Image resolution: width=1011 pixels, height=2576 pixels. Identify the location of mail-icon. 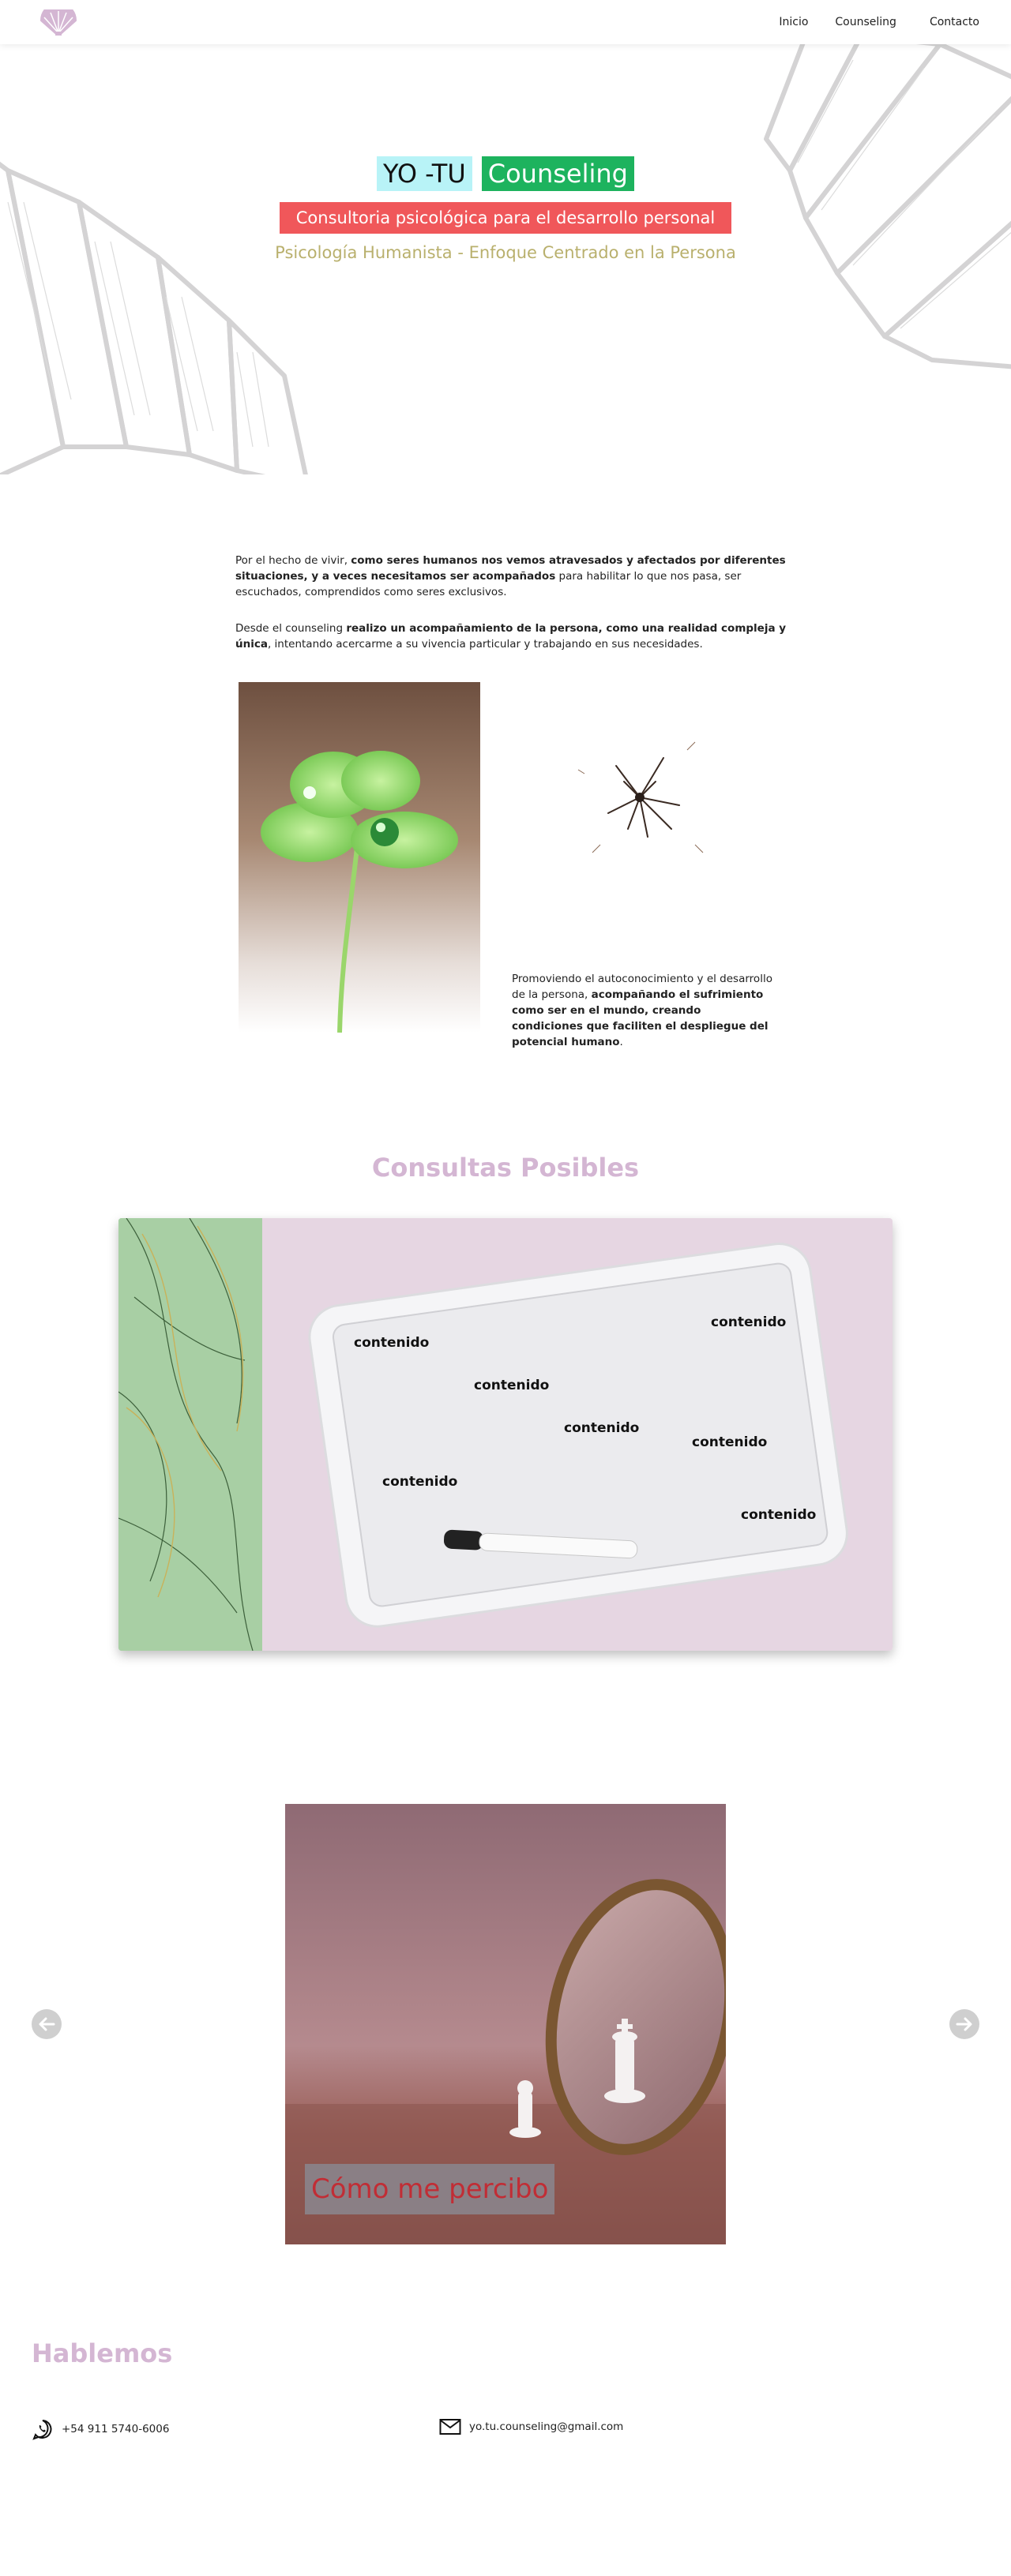
(450, 2427).